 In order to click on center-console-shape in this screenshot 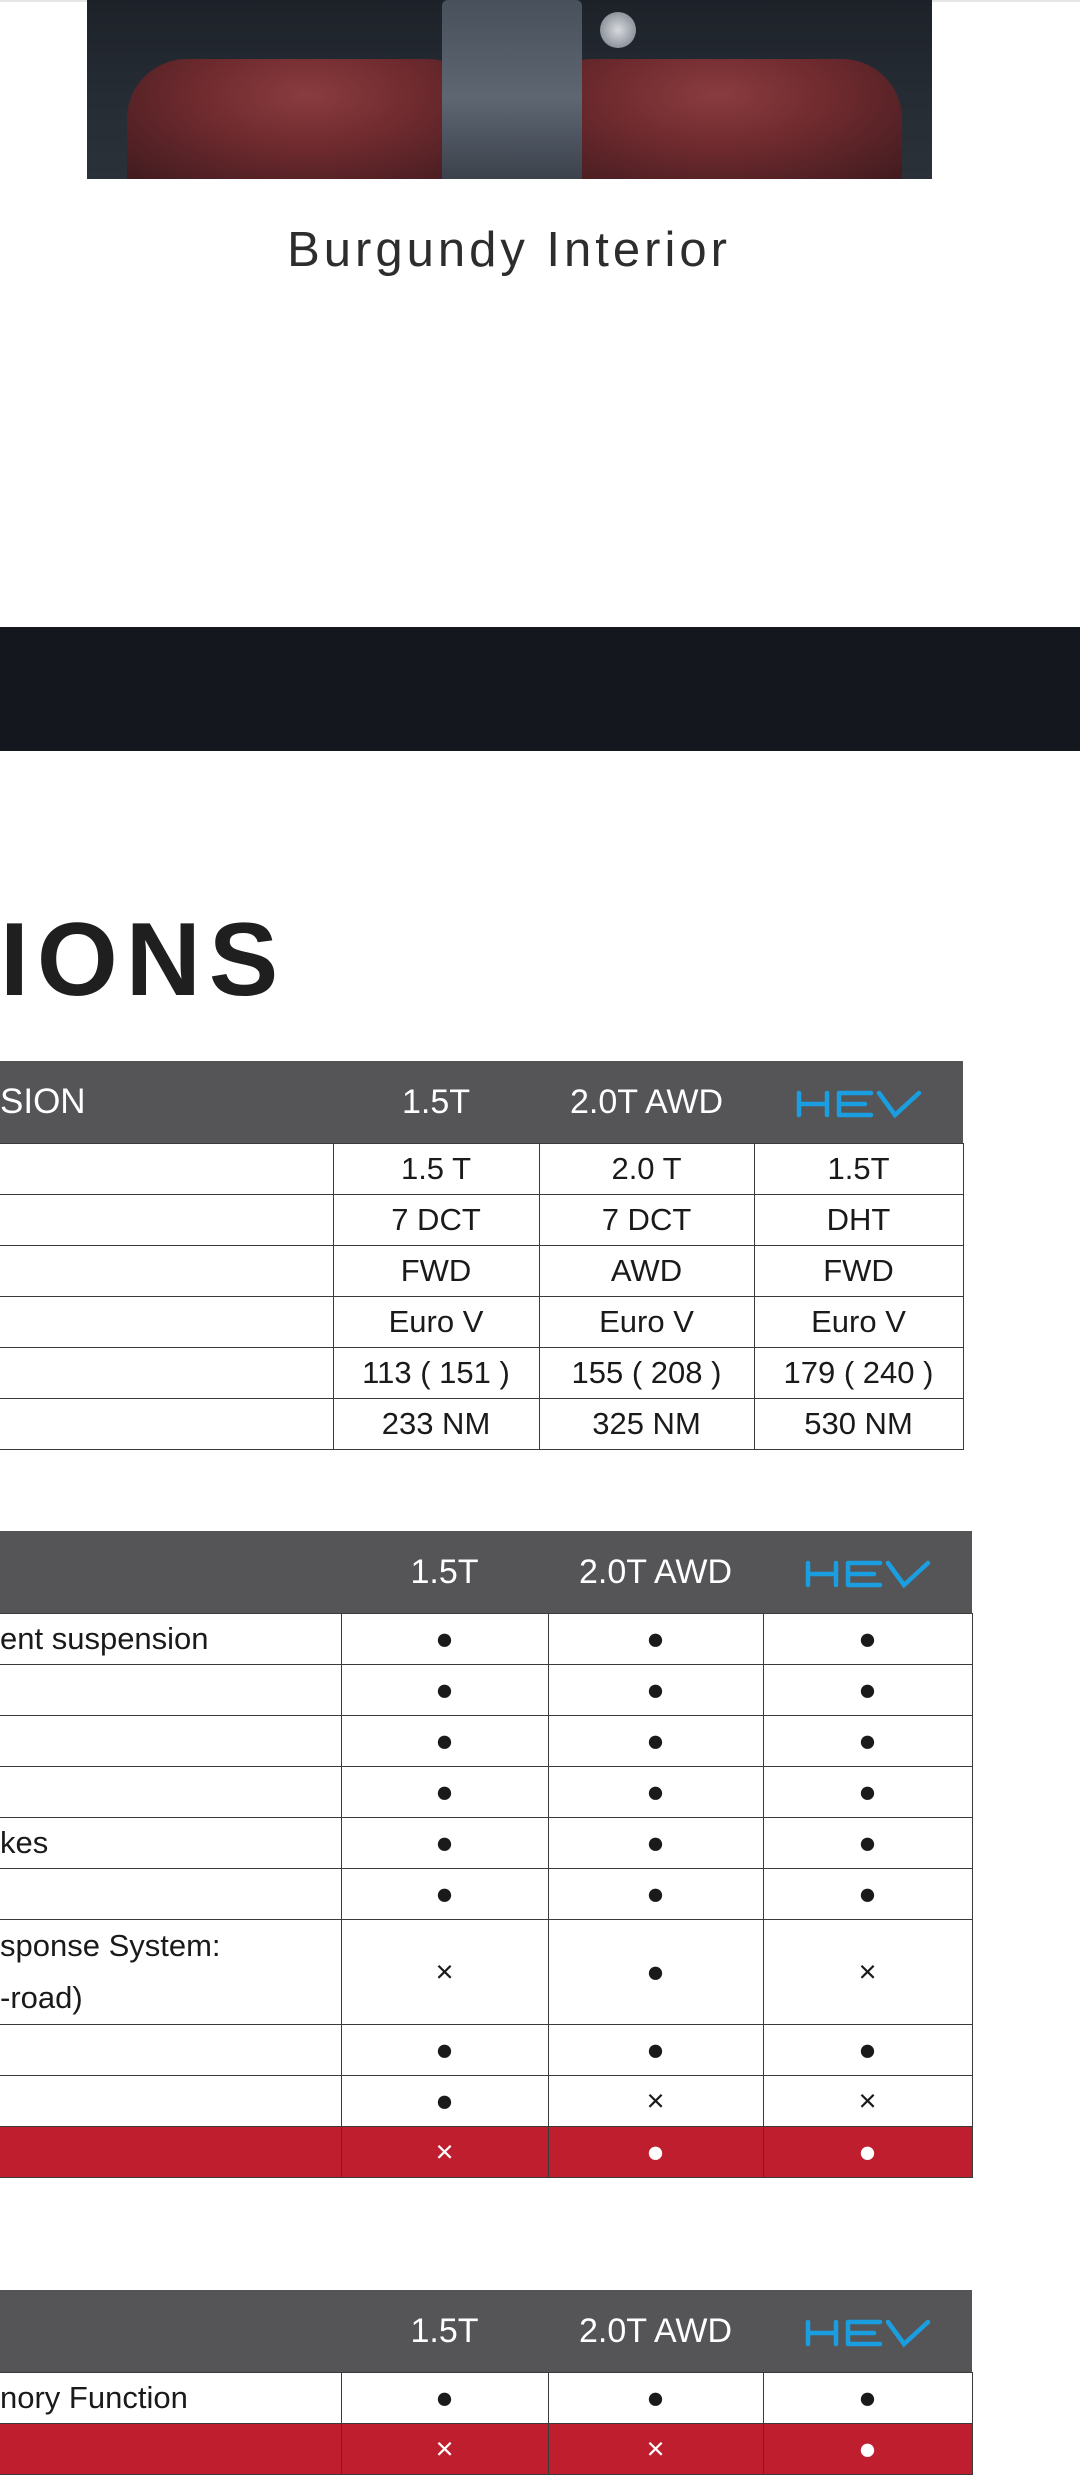, I will do `click(512, 89)`.